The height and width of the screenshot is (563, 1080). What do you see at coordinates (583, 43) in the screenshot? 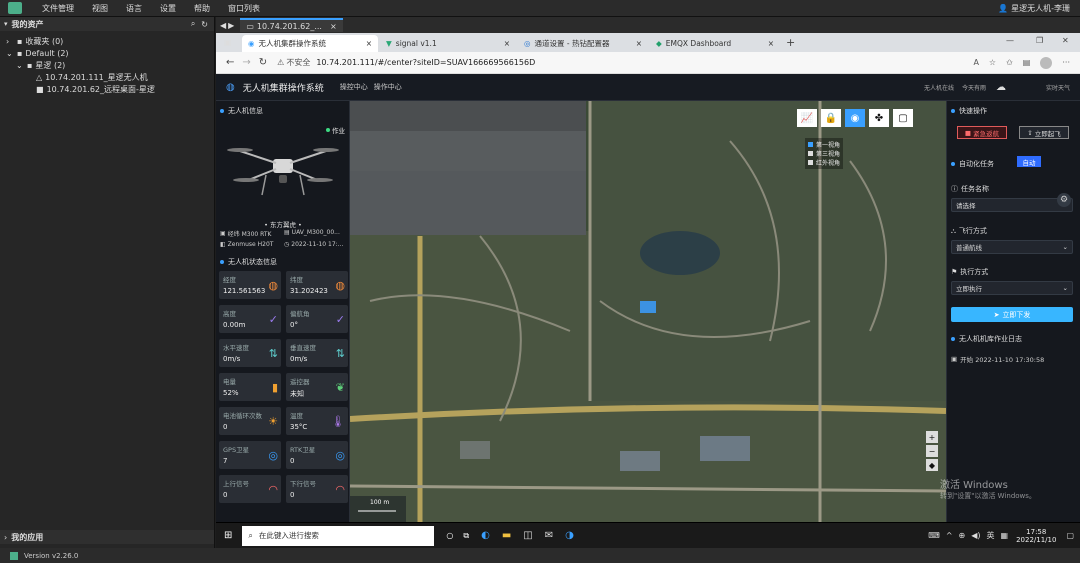
I see `browser-tab: ◎ 通道设置 - 热钻配置器 ×` at bounding box center [583, 43].